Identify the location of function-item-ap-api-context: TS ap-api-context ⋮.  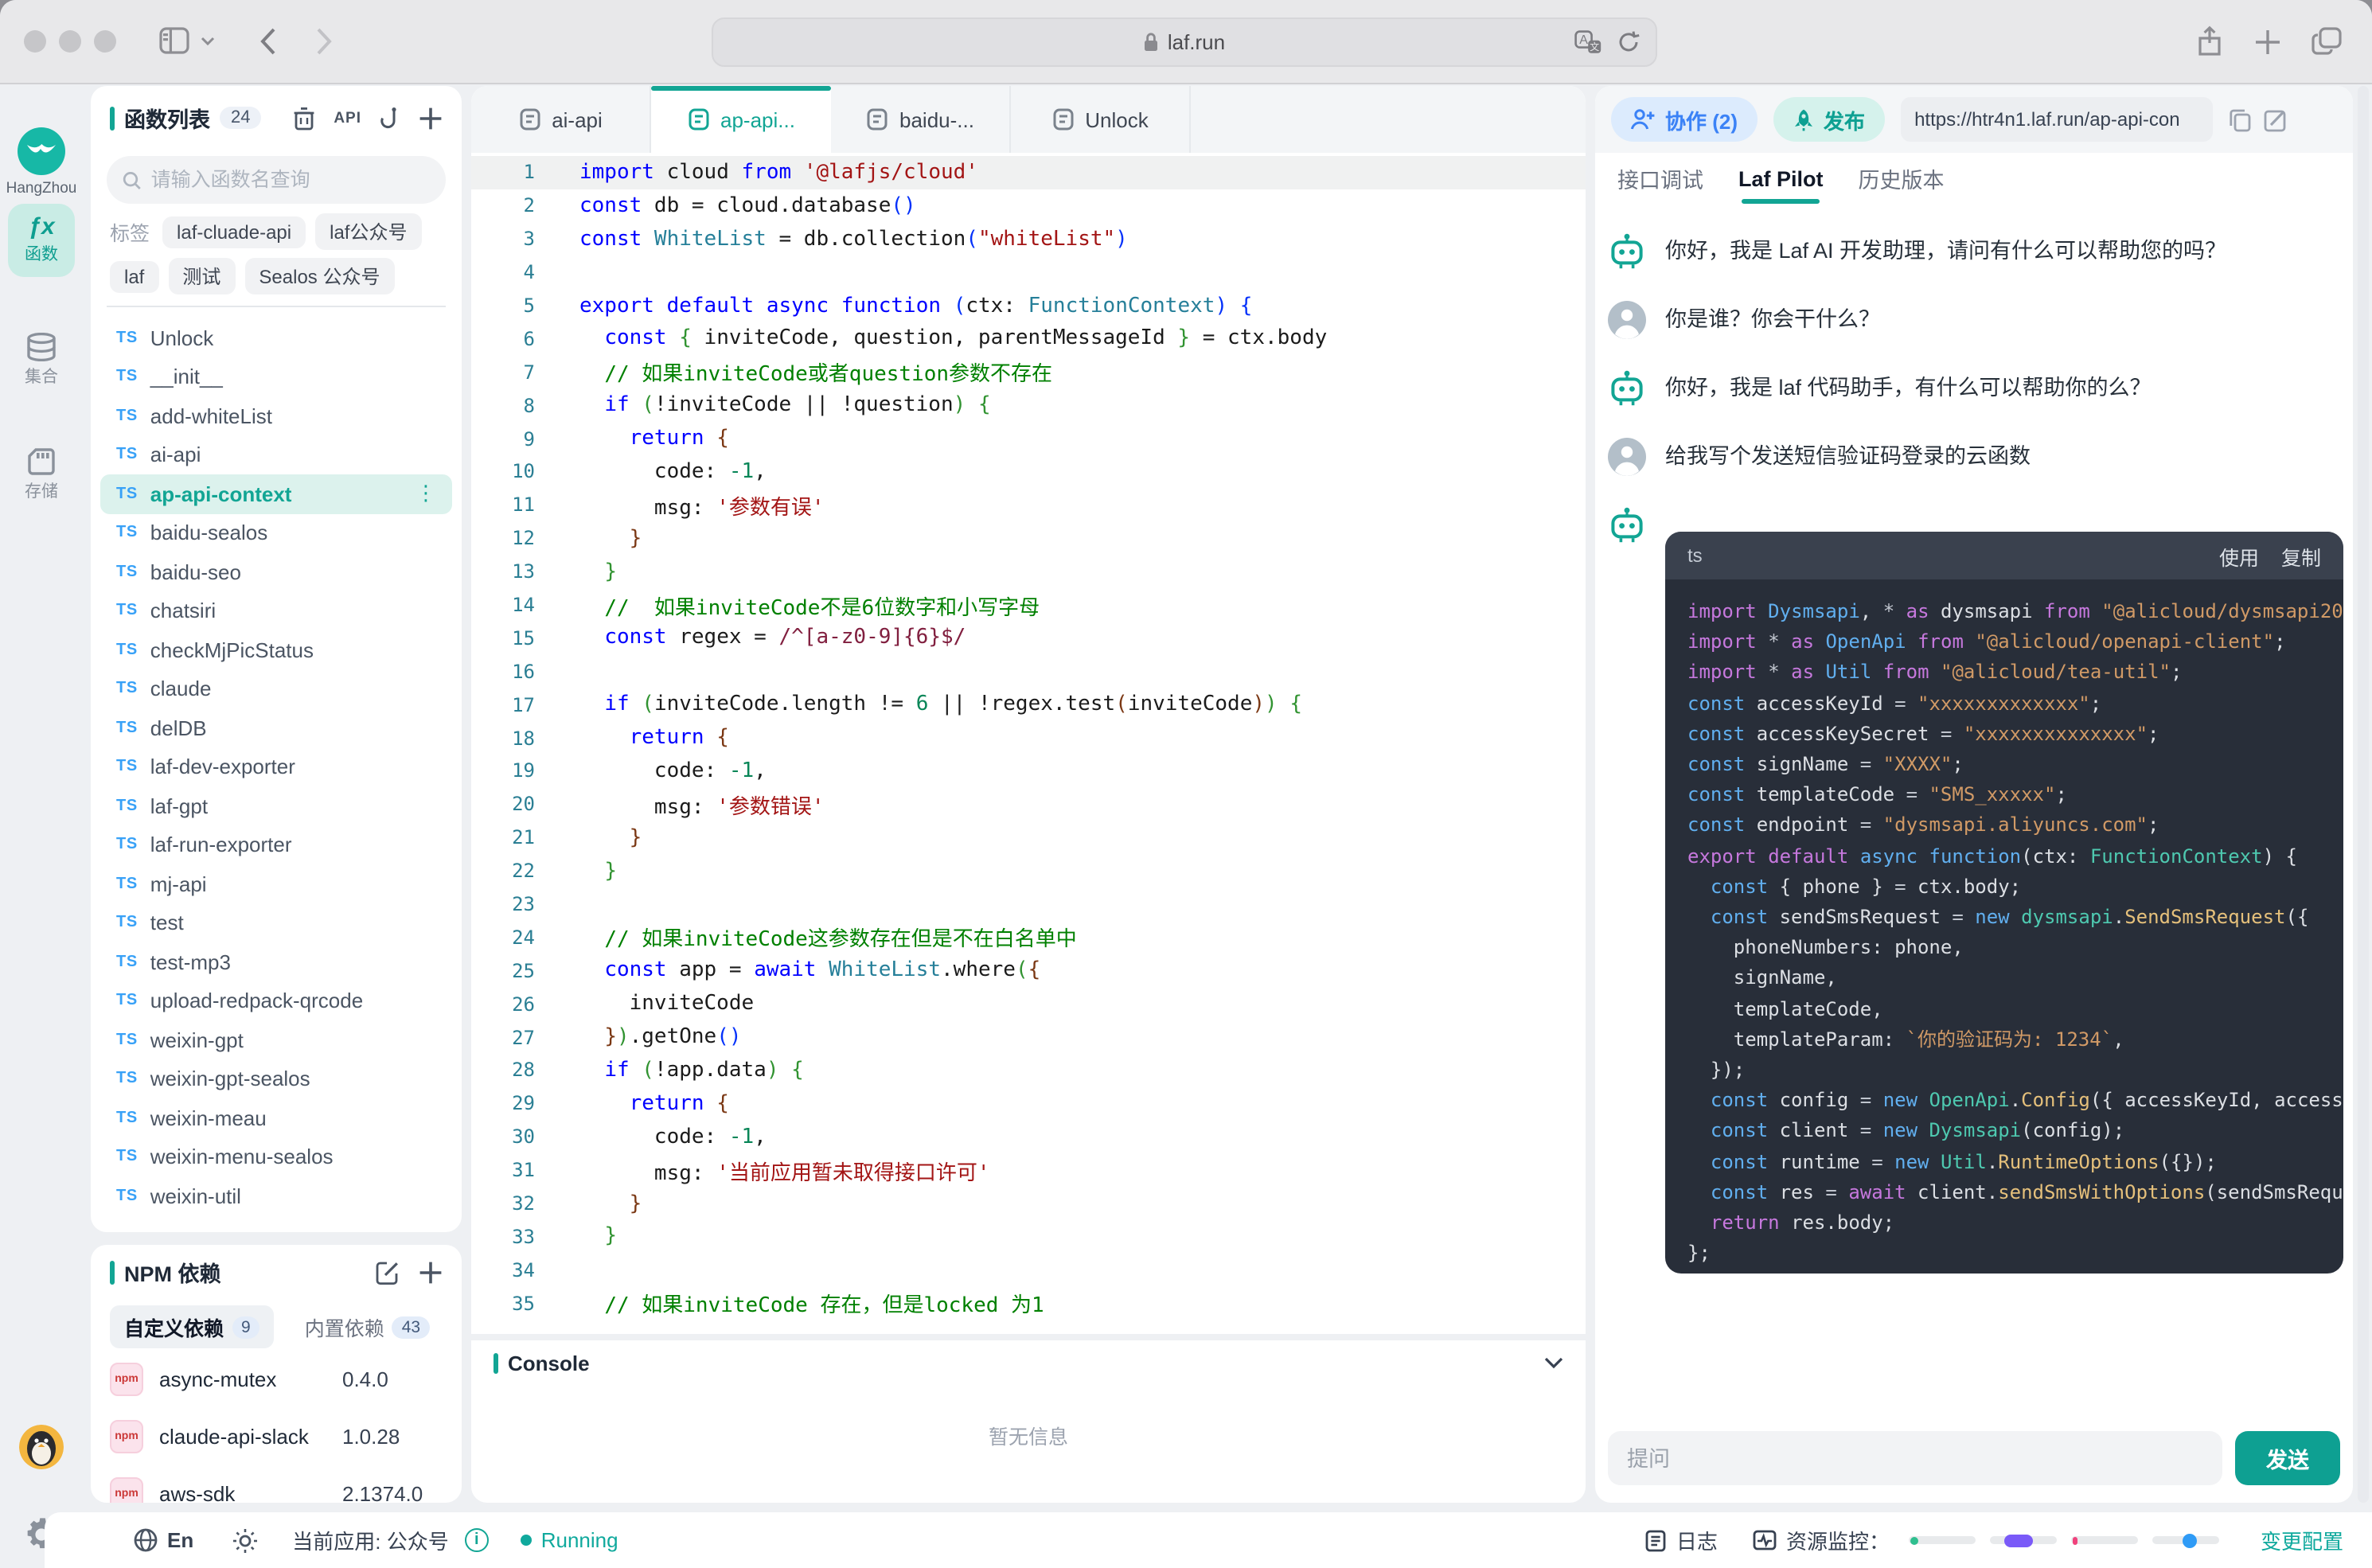
(276, 493).